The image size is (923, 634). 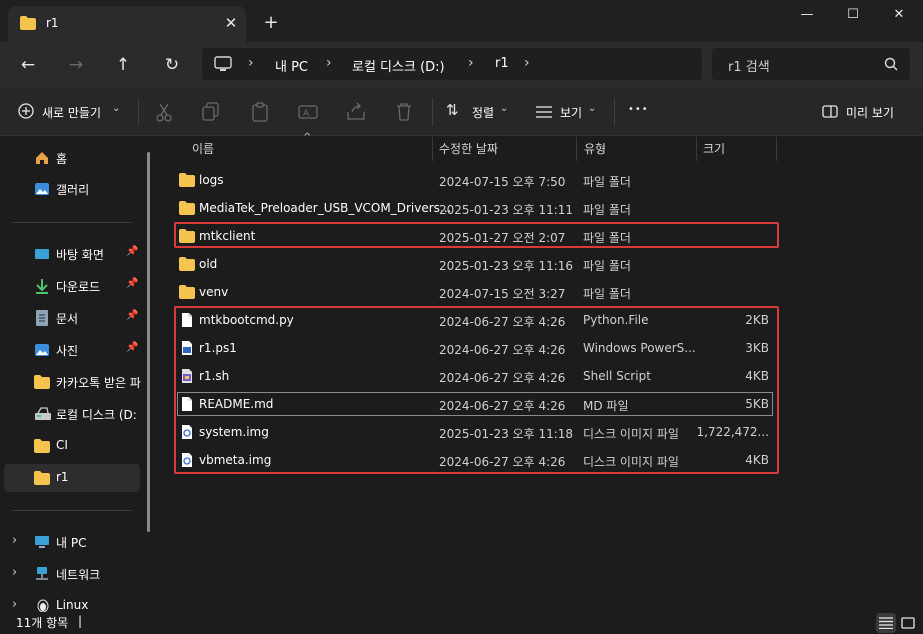 I want to click on nav-item-kakao-downloads: 카카오톡 받은 파, so click(x=72, y=382).